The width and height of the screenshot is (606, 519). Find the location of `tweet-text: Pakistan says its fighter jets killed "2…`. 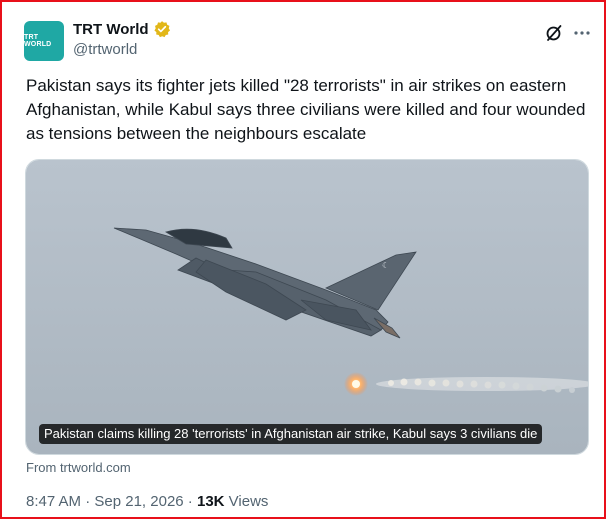

tweet-text: Pakistan says its fighter jets killed "2… is located at coordinates (306, 109).